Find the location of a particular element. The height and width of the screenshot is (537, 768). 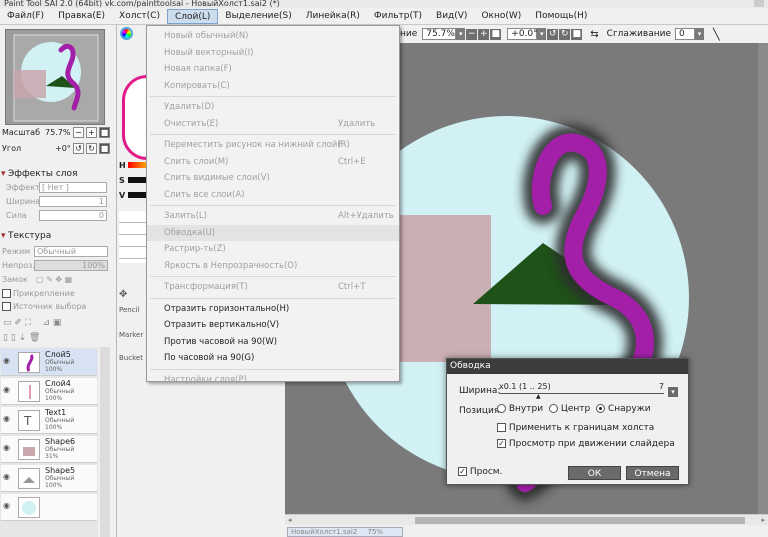

menu-6: Линейка(R) is located at coordinates (333, 16).